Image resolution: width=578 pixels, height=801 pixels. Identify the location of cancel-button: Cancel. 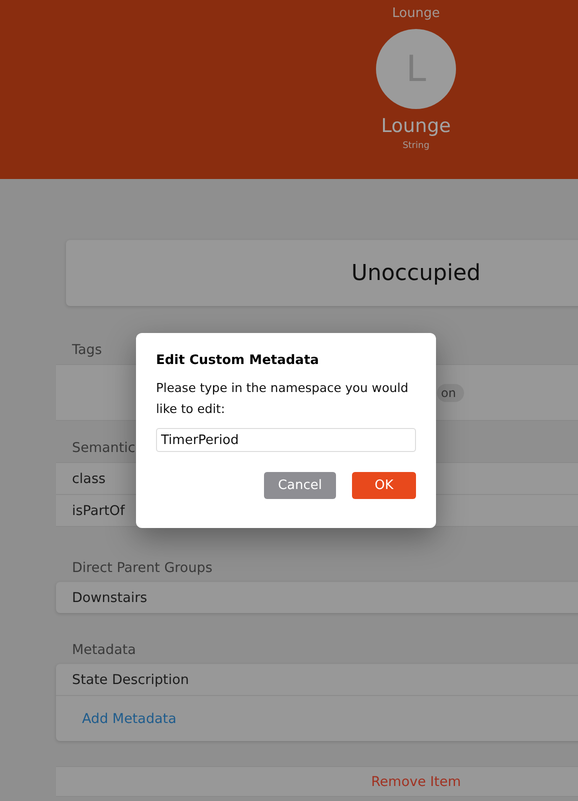
(300, 485).